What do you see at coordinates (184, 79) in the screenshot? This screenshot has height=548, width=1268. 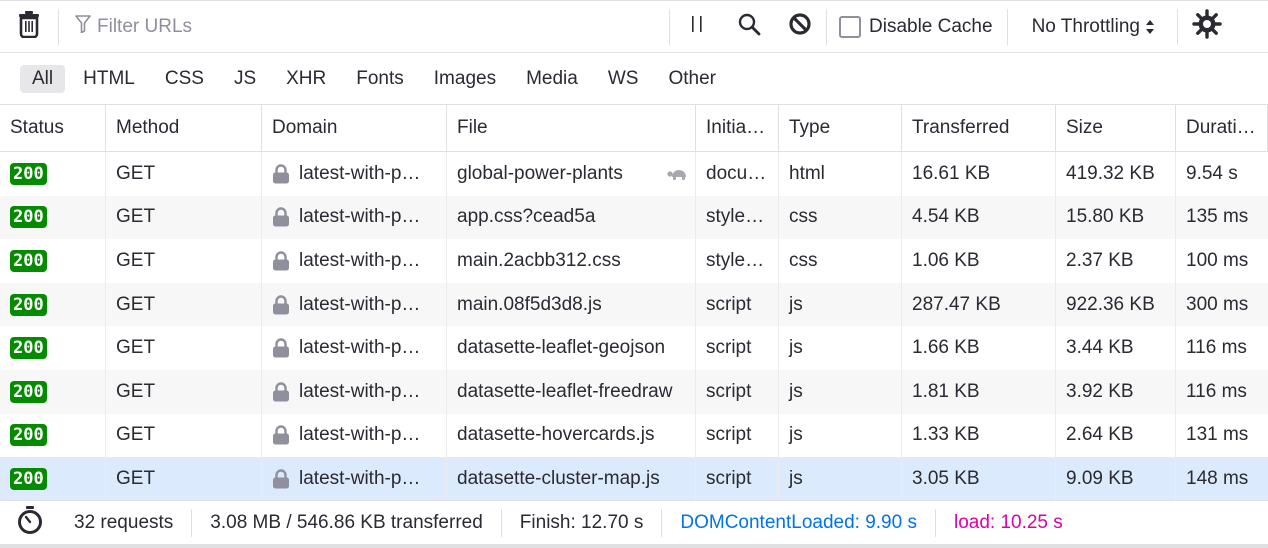 I see `tab-css: CSS` at bounding box center [184, 79].